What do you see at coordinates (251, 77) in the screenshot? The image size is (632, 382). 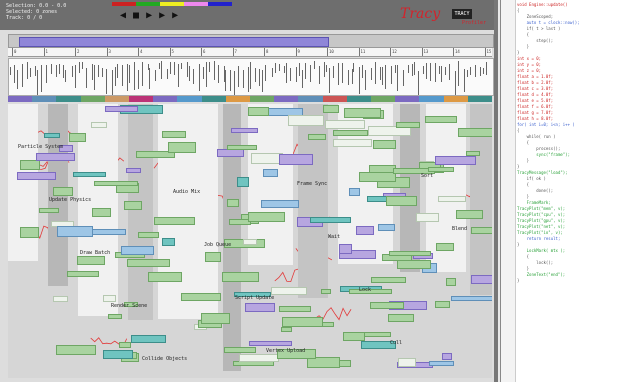 I see `cpu-usage-strip` at bounding box center [251, 77].